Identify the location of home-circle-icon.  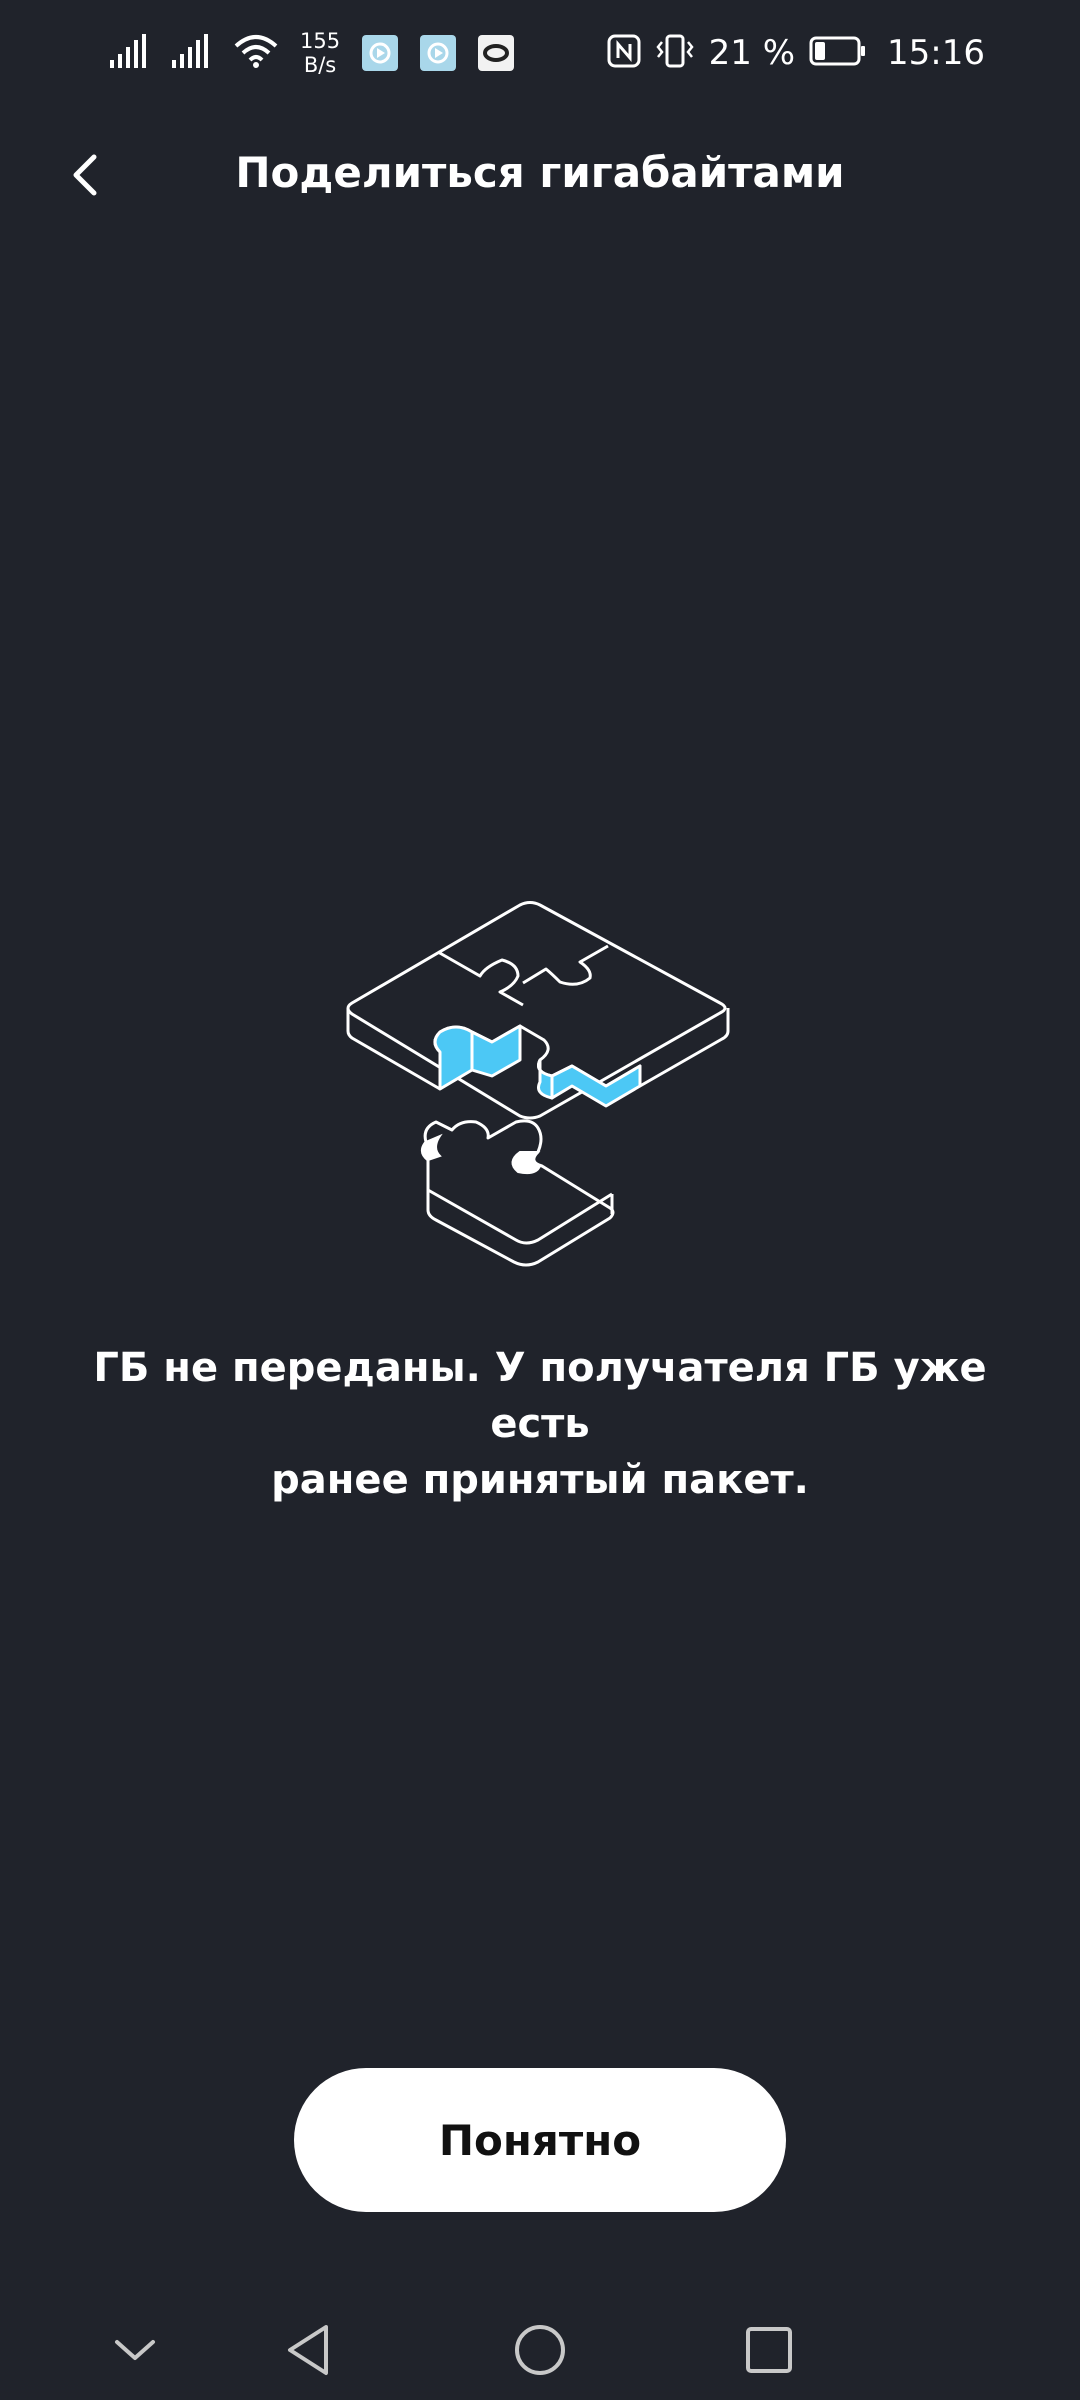
(540, 2350).